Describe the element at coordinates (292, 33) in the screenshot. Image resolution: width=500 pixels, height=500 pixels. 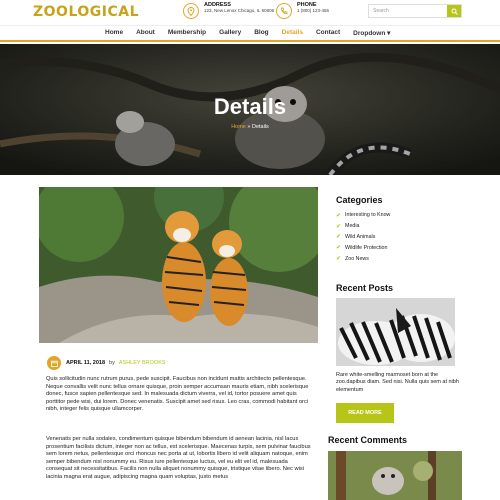
I see `nav-item-details: Details` at that location.